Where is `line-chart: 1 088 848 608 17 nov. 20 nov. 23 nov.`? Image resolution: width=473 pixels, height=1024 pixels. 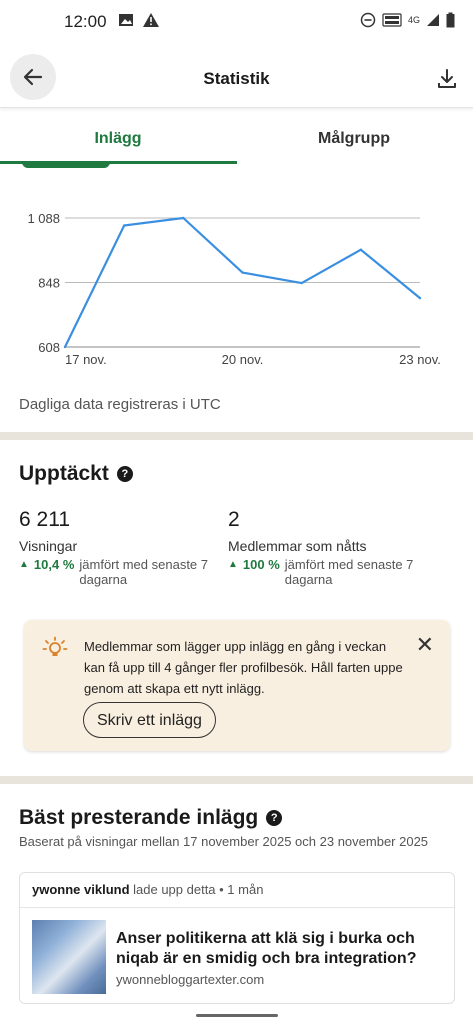 line-chart: 1 088 848 608 17 nov. 20 nov. 23 nov. is located at coordinates (234, 289).